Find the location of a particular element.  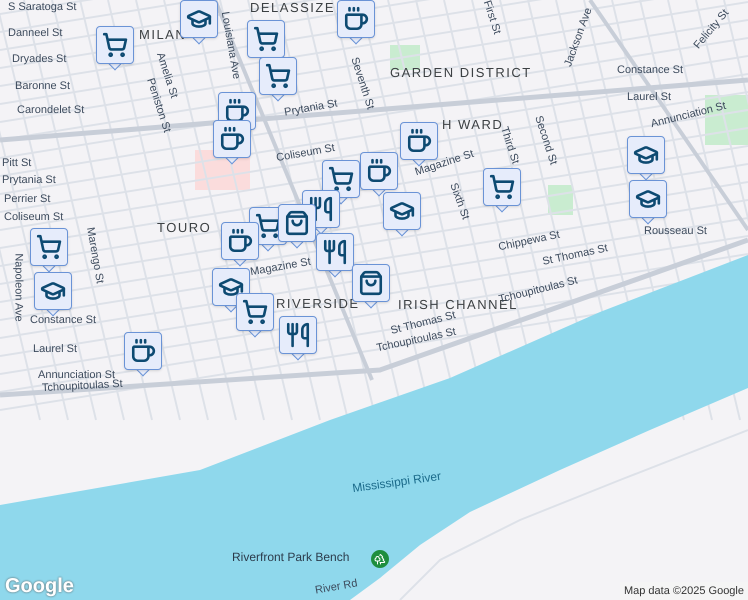

street-label: Second St is located at coordinates (545, 140).